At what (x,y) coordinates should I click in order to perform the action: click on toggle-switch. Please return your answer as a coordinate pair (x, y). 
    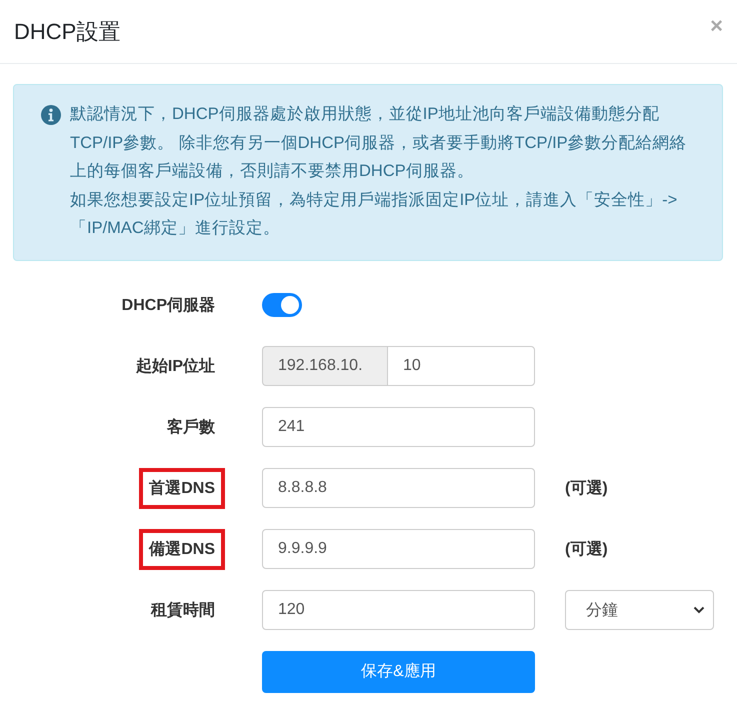
    Looking at the image, I should click on (282, 305).